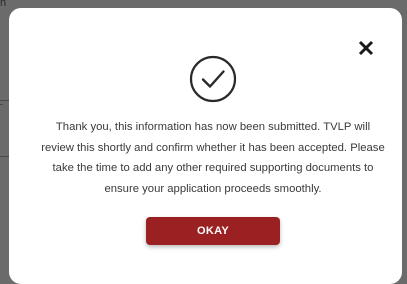  I want to click on okay-button: OKAY, so click(213, 231).